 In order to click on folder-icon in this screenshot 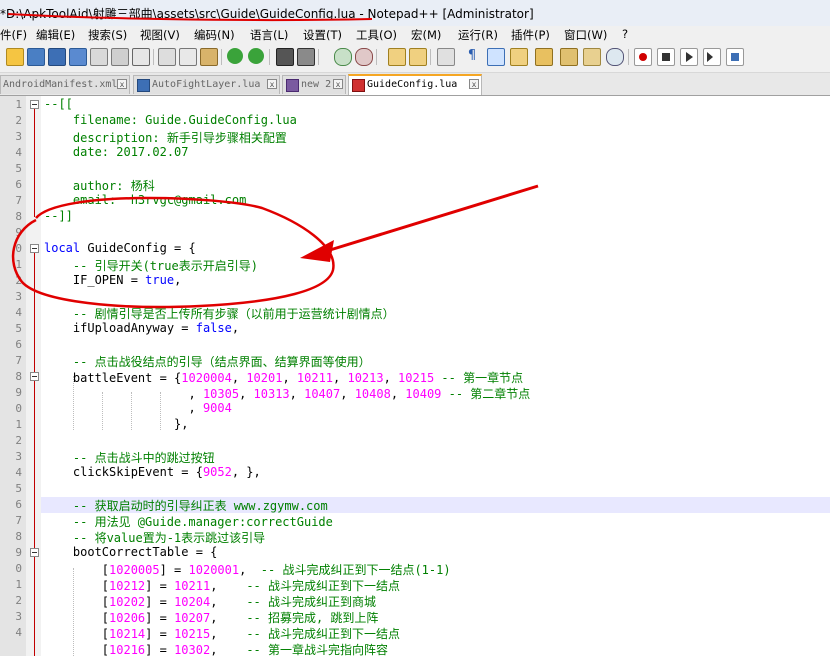, I will do `click(592, 57)`.